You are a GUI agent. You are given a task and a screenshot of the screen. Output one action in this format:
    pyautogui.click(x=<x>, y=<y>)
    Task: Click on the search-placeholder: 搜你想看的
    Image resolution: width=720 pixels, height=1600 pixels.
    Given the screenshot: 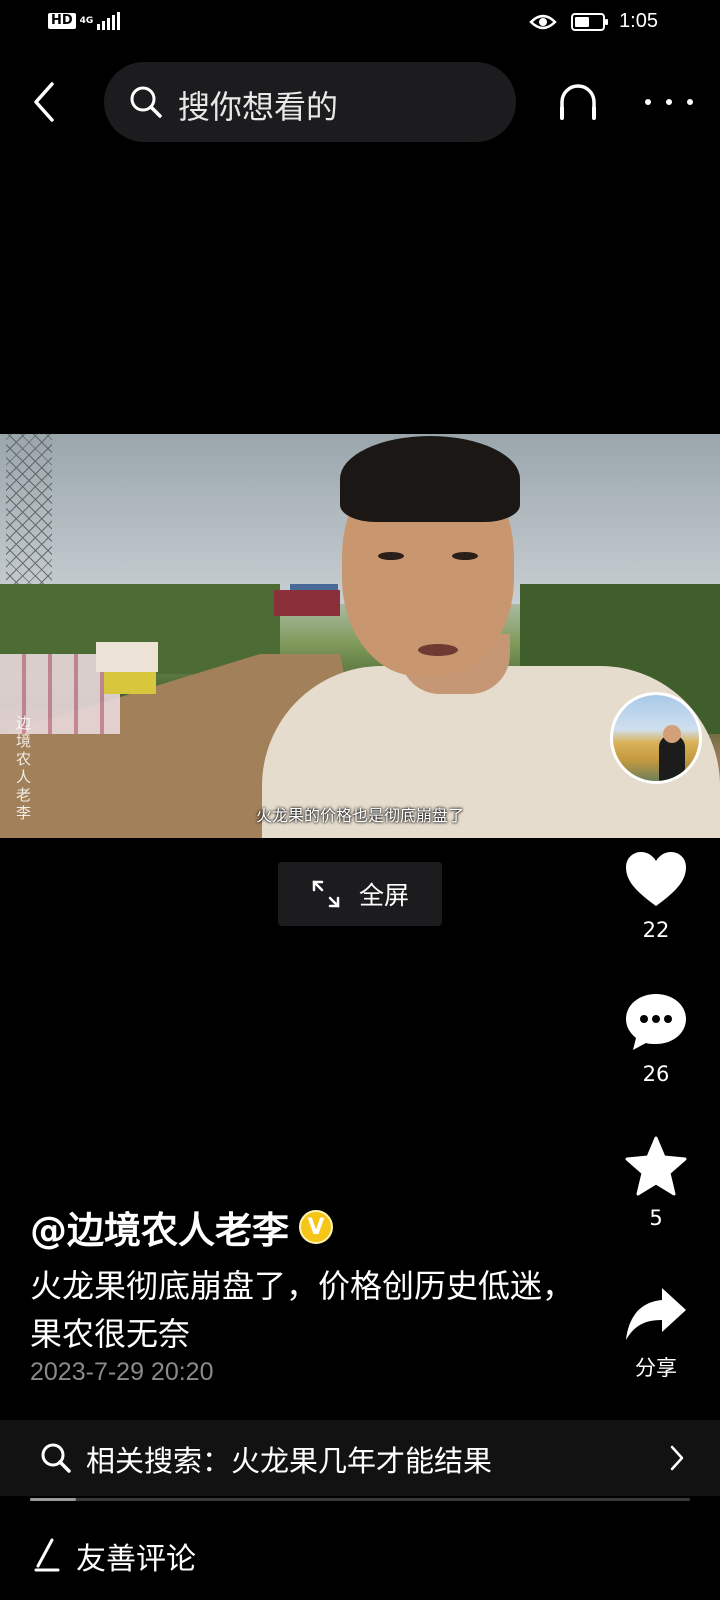 What is the action you would take?
    pyautogui.click(x=258, y=107)
    